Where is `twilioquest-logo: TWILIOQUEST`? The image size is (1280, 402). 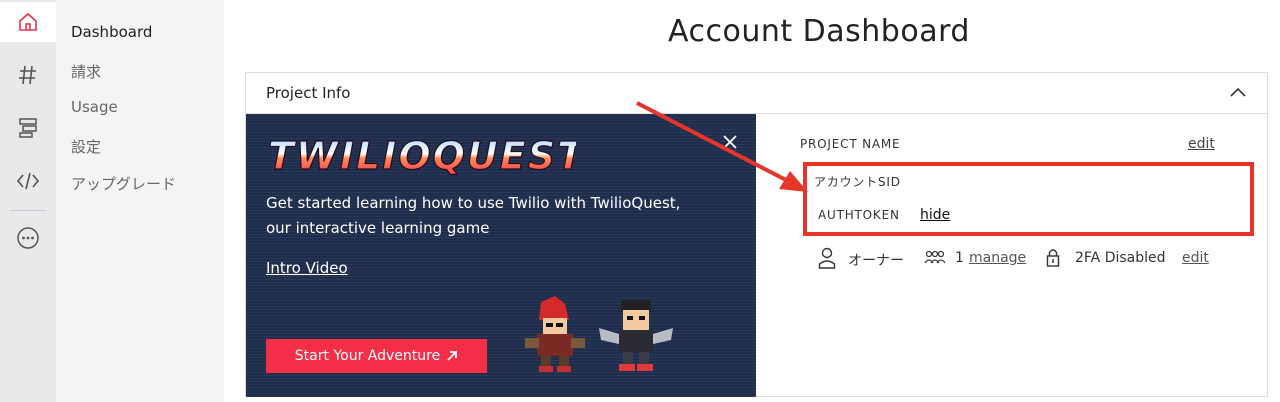
twilioquest-logo: TWILIOQUEST is located at coordinates (421, 155).